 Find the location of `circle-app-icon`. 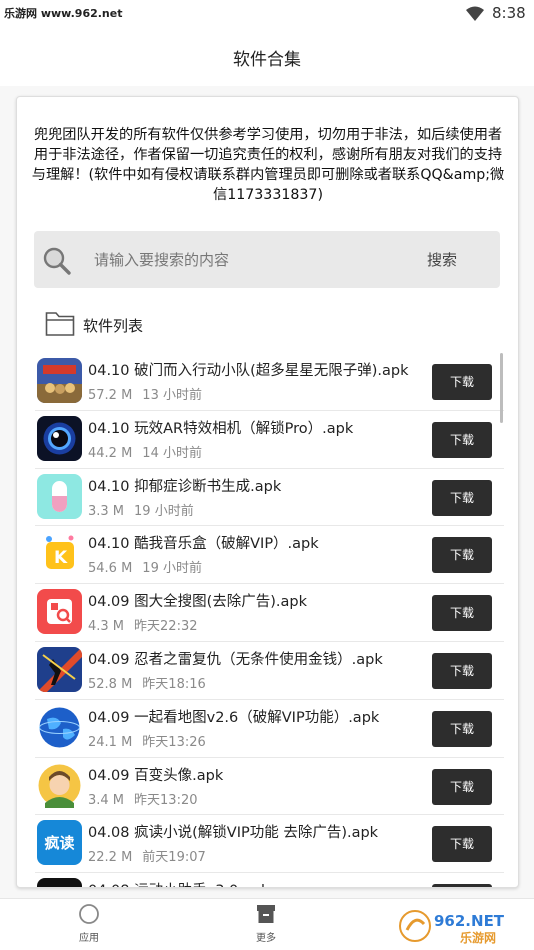

circle-app-icon is located at coordinates (89, 914).